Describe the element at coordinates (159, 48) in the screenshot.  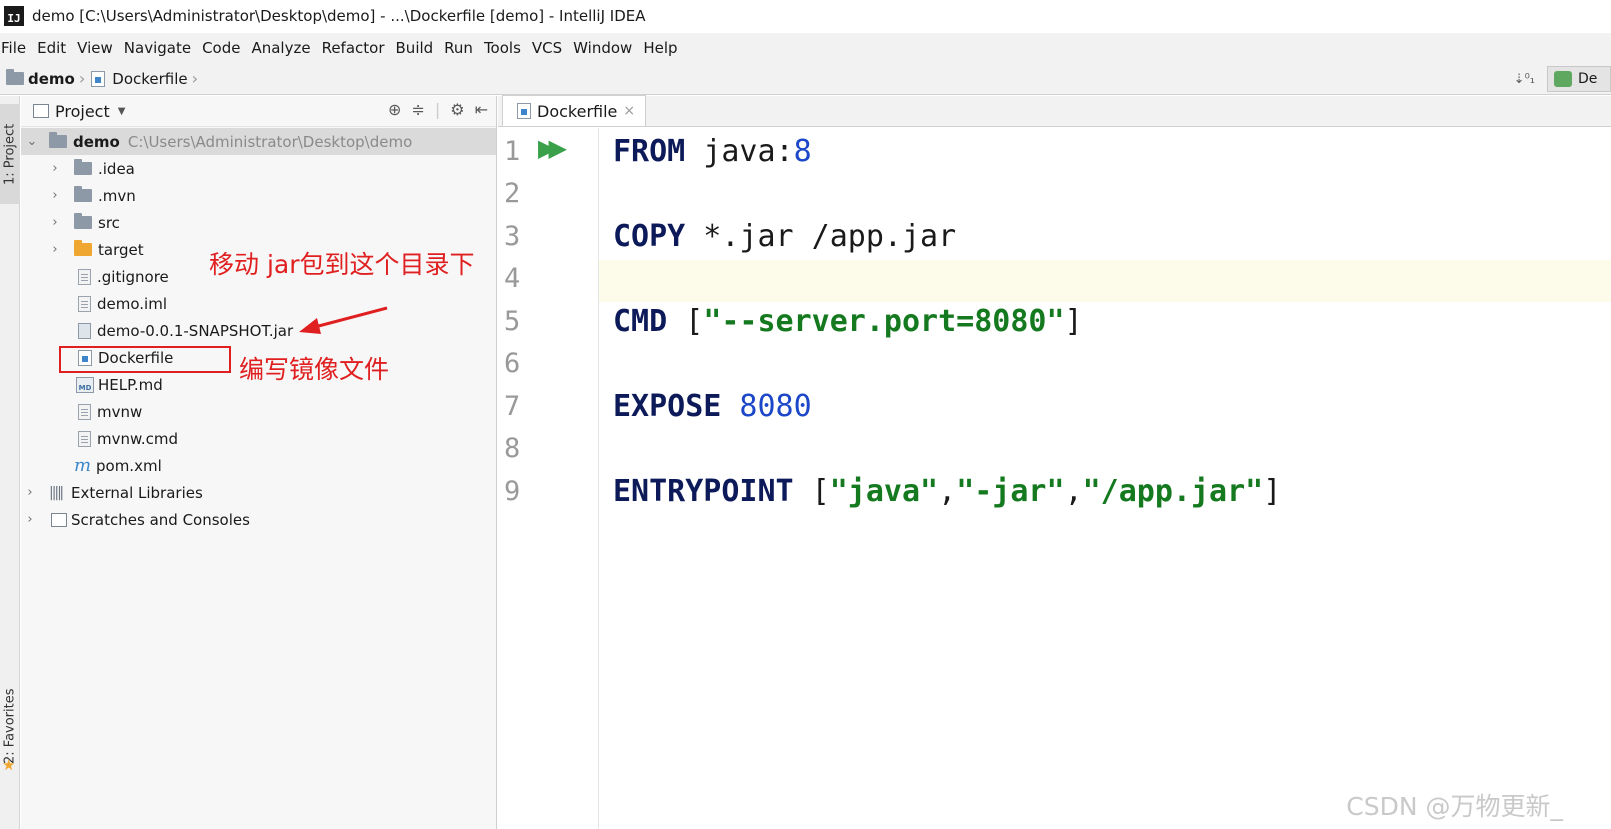
I see `menu-navigate: Navigate` at that location.